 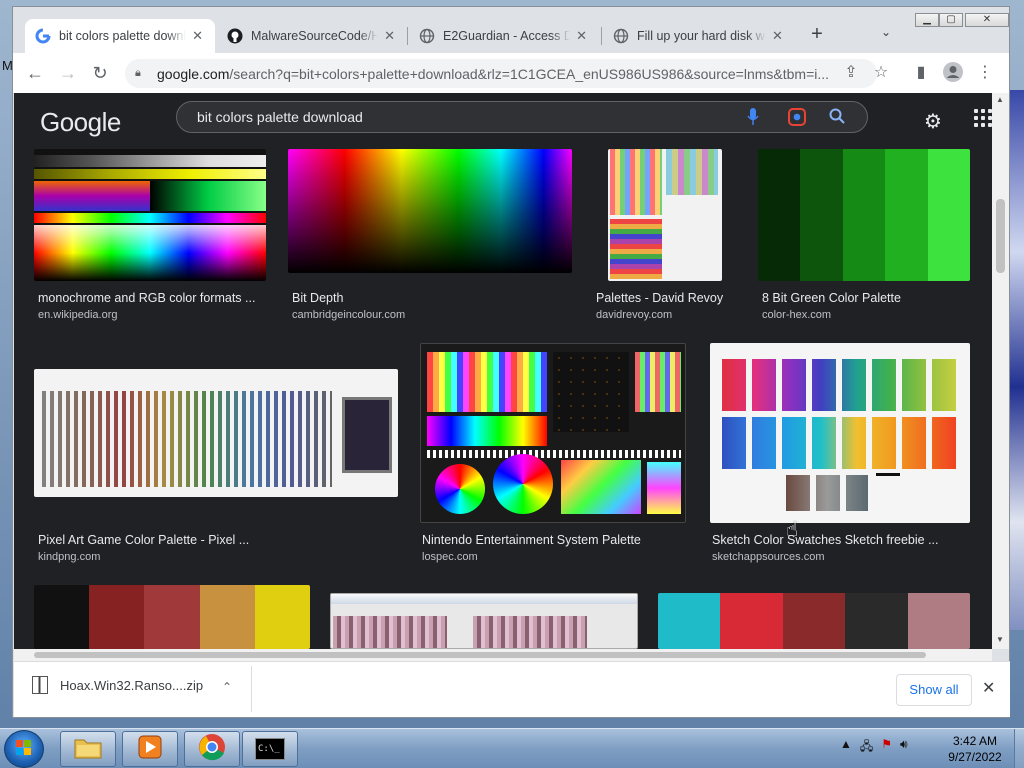 What do you see at coordinates (531, 540) in the screenshot?
I see `result-caption: Nintendo Entertainment System Palette` at bounding box center [531, 540].